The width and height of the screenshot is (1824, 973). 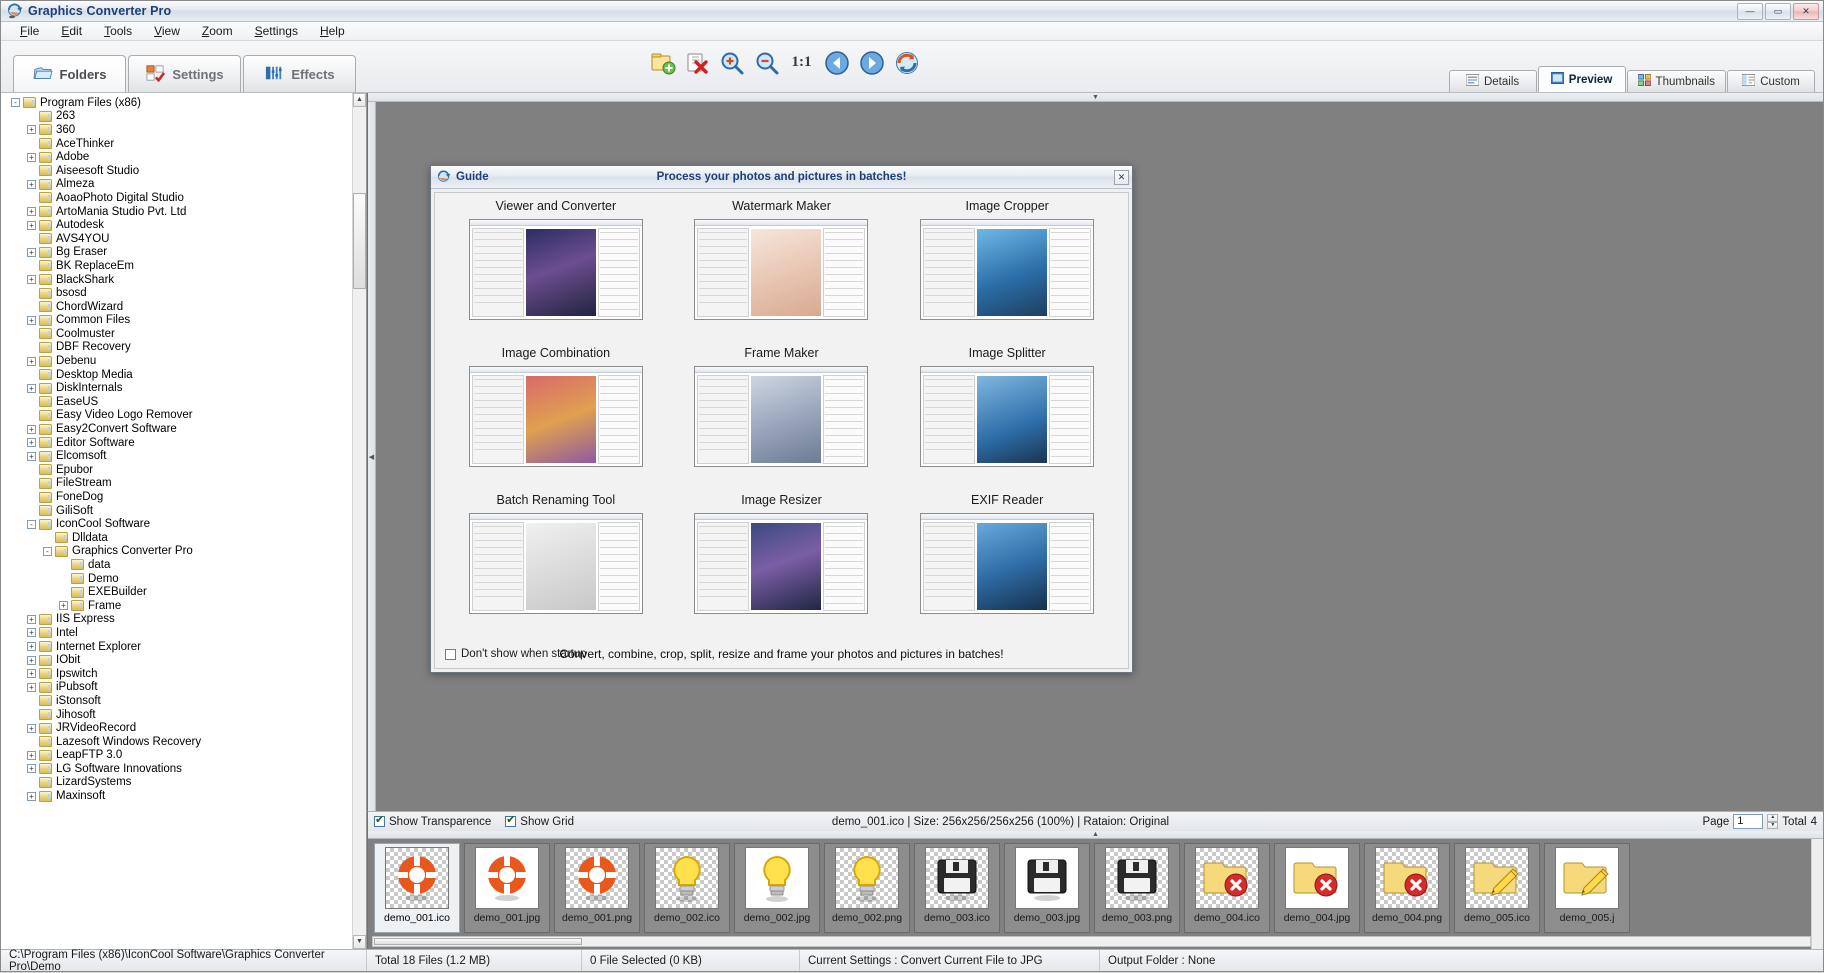 I want to click on tree-item: GiliSoft, so click(x=183, y=511).